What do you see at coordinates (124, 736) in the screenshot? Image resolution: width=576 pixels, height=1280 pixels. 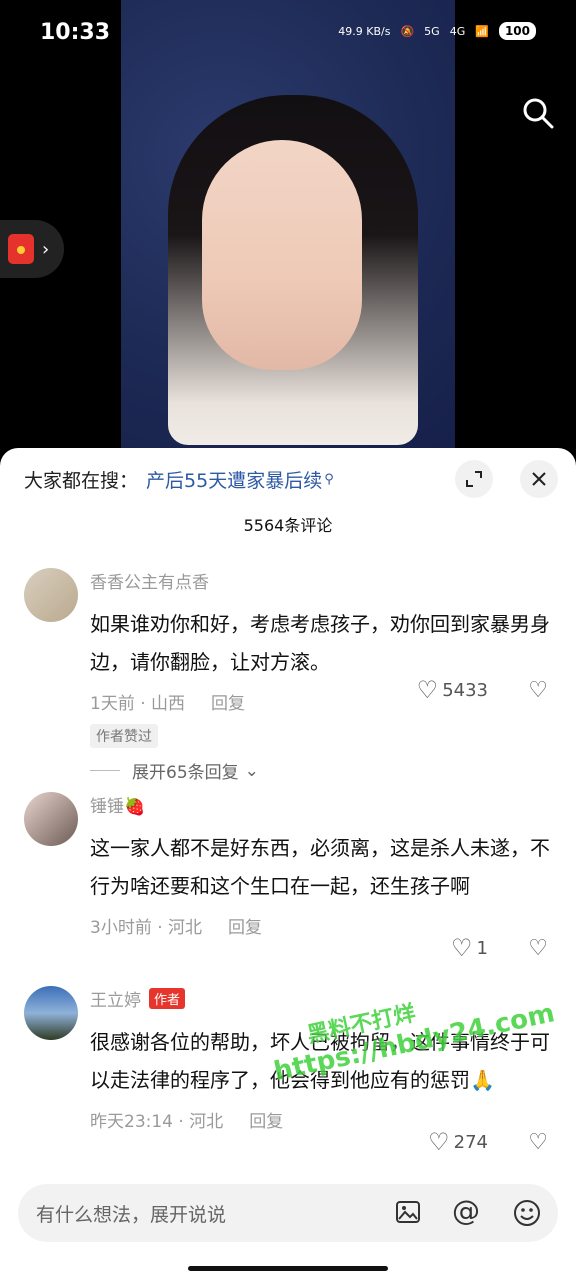 I see `author-liked-badge: 作者赞过` at bounding box center [124, 736].